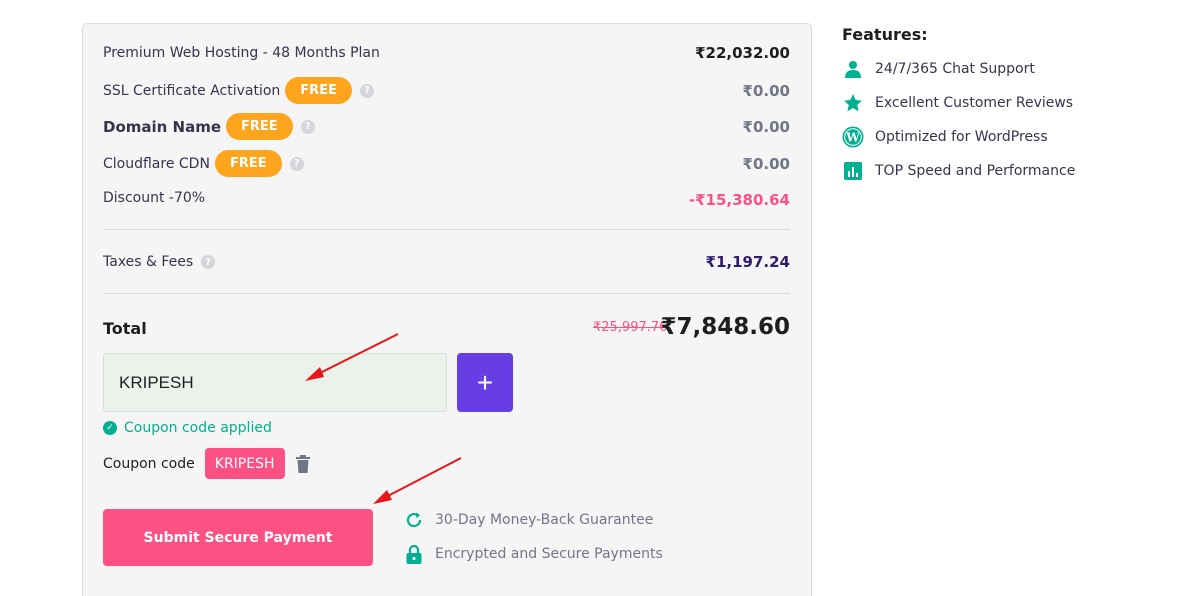 The width and height of the screenshot is (1182, 596). What do you see at coordinates (853, 171) in the screenshot?
I see `bar-chart-icon` at bounding box center [853, 171].